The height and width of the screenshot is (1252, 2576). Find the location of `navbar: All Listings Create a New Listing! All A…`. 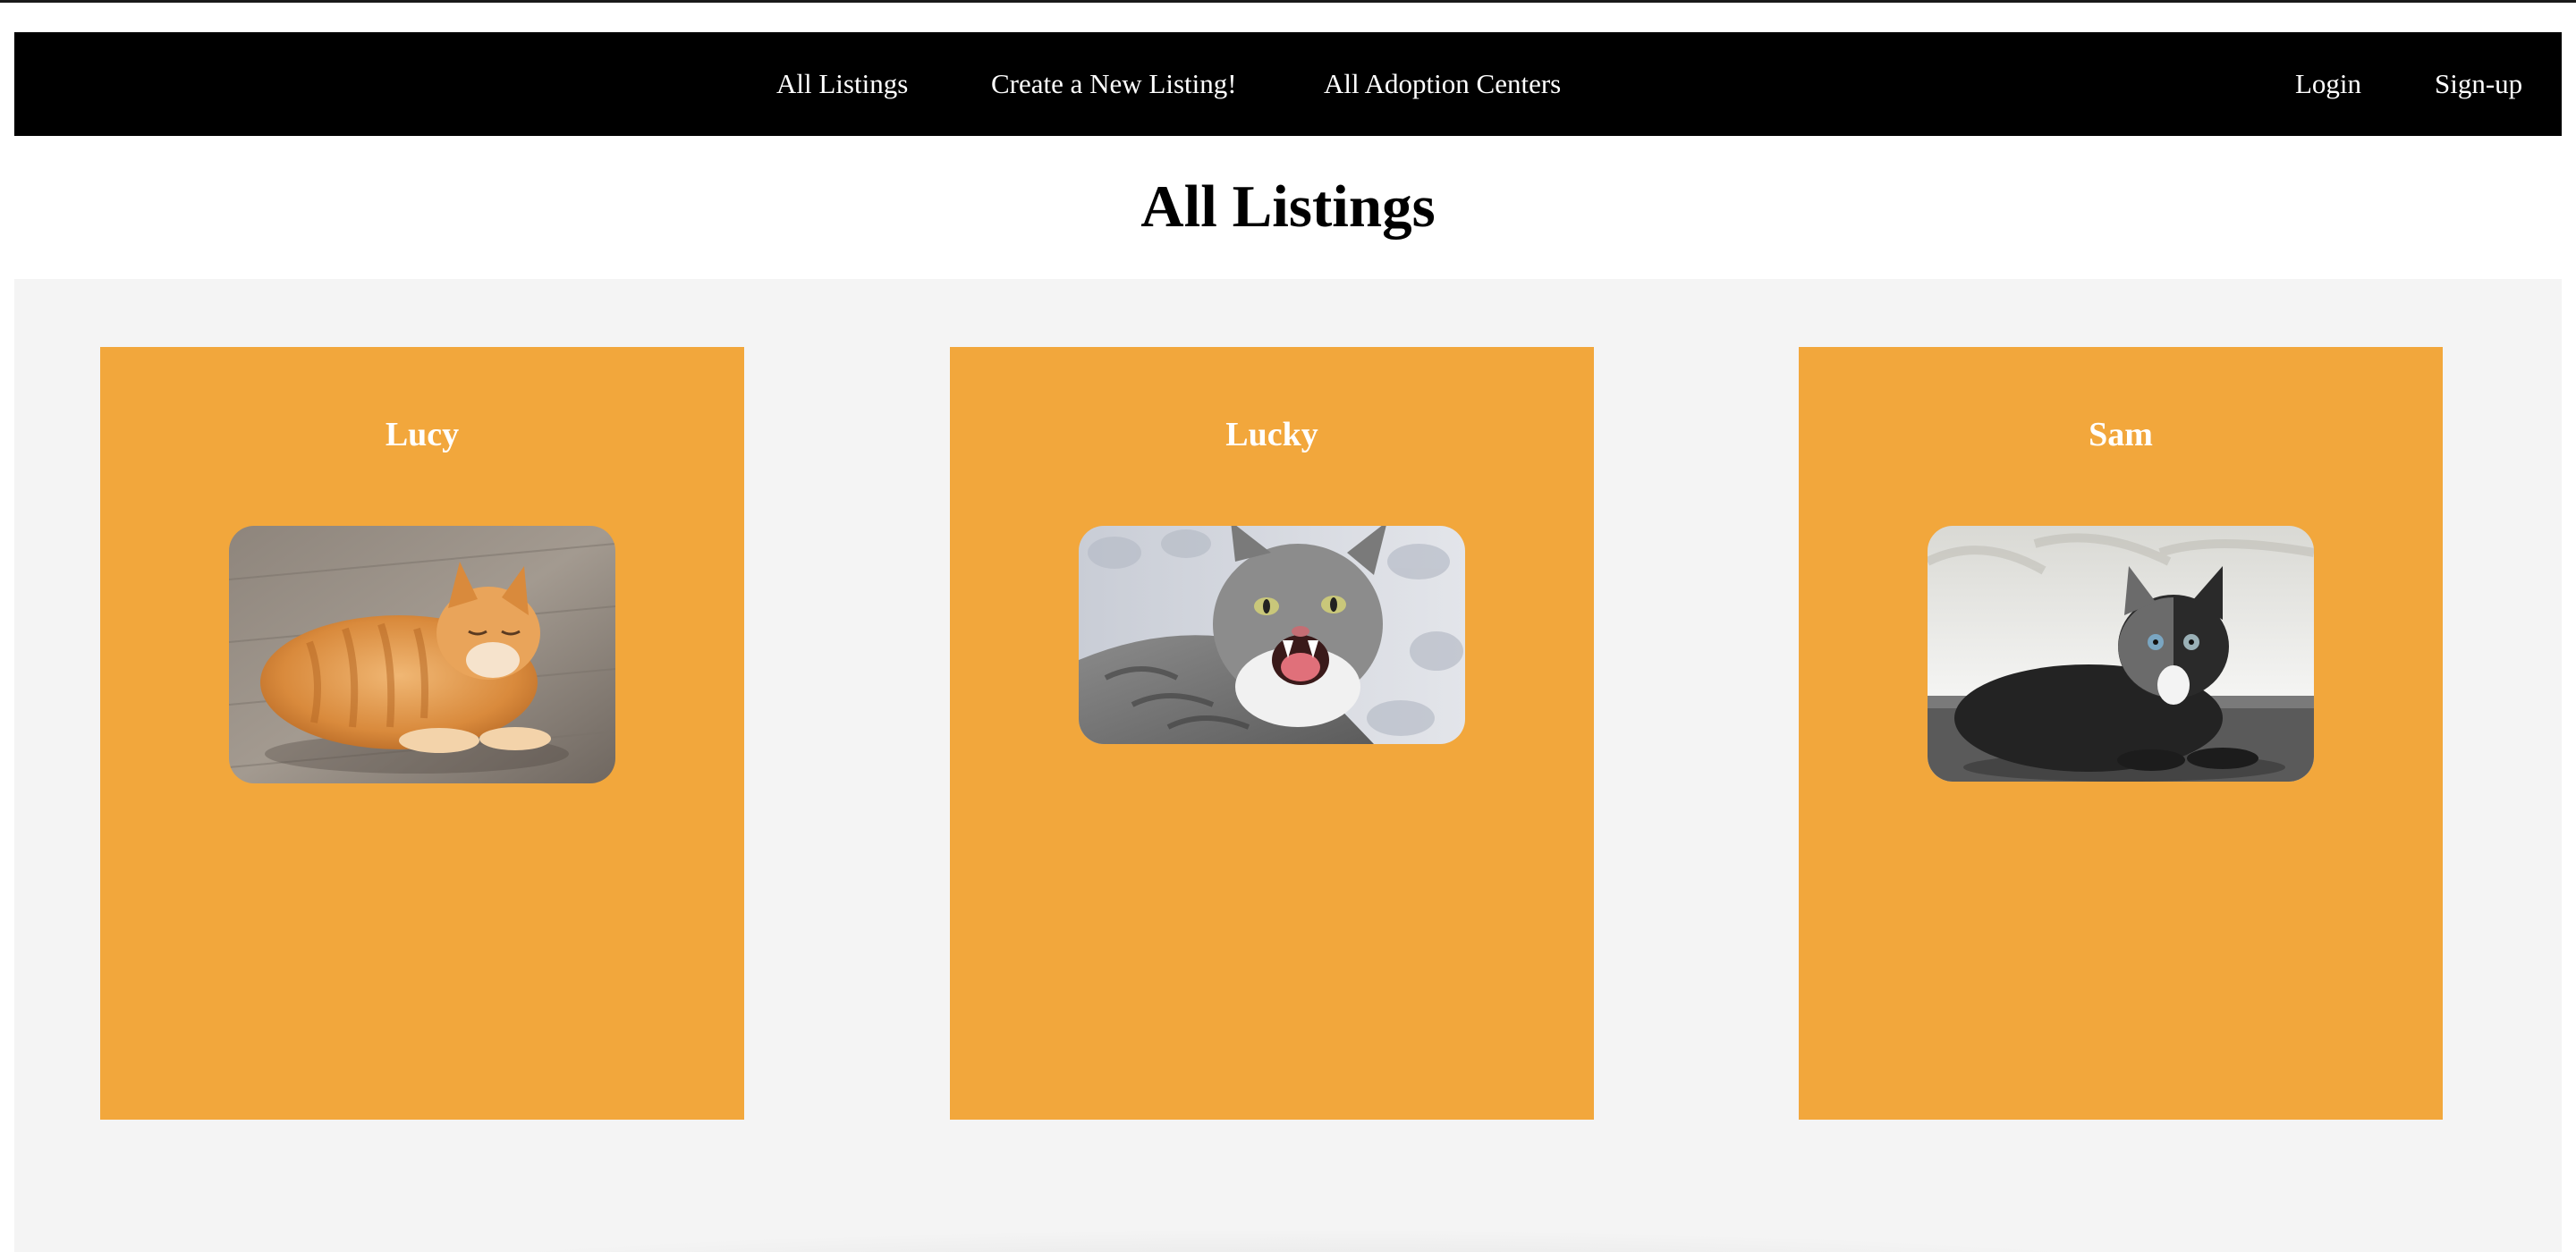

navbar: All Listings Create a New Listing! All A… is located at coordinates (1288, 84).